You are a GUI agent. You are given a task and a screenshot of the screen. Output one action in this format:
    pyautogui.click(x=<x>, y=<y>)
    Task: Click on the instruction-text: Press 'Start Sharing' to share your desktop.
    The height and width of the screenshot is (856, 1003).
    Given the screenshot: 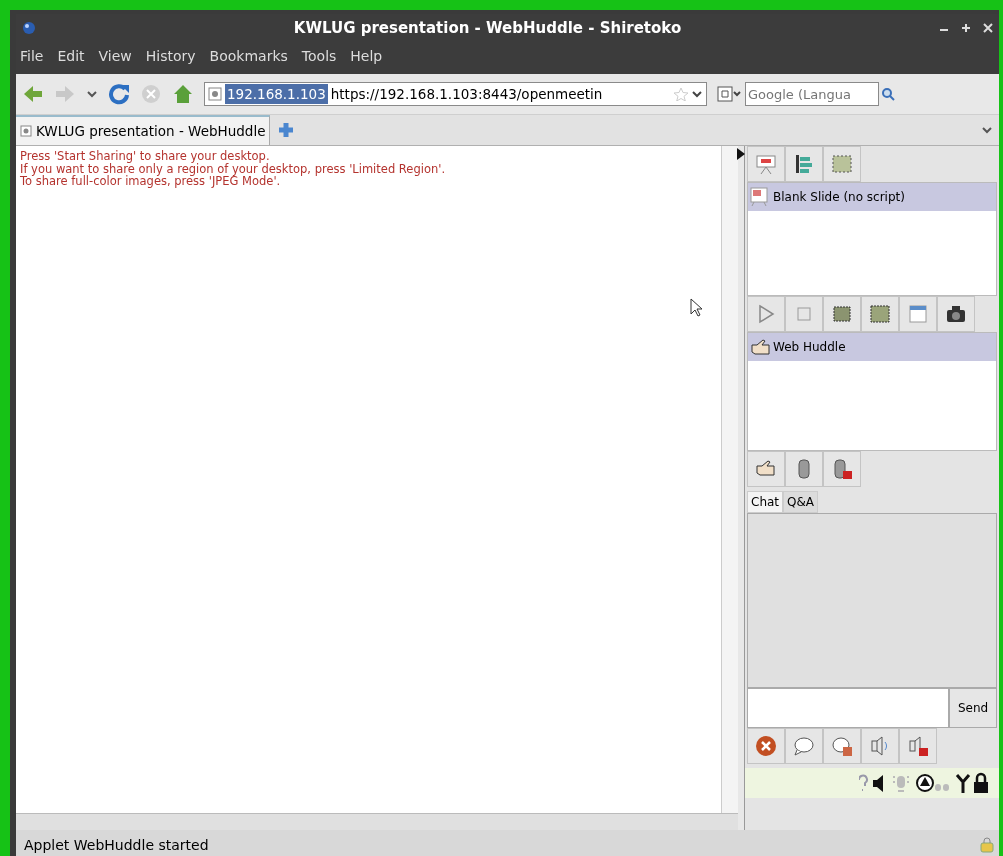 What is the action you would take?
    pyautogui.click(x=145, y=156)
    